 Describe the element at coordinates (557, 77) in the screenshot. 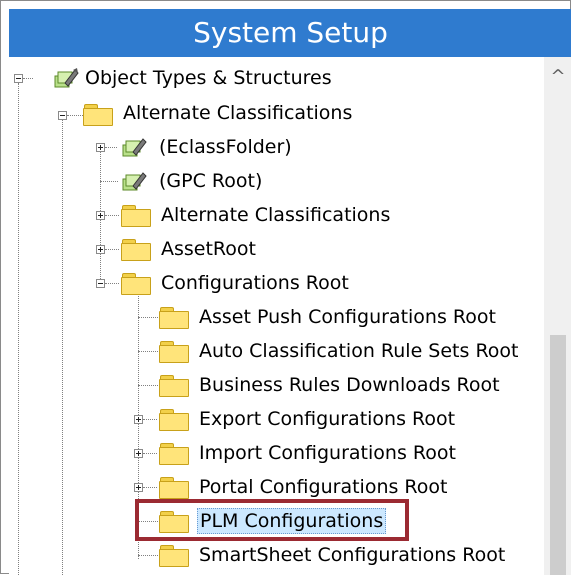

I see `scroll-up-icon: ^` at that location.